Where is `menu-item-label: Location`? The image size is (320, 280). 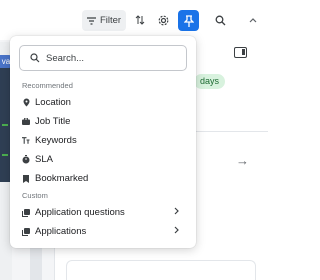
menu-item-label: Location is located at coordinates (53, 102).